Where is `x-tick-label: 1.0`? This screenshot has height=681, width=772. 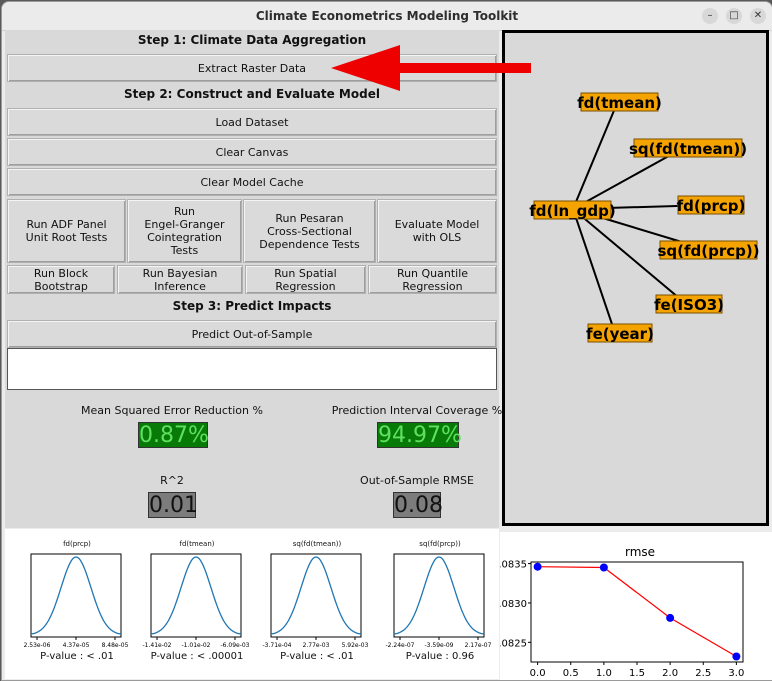
x-tick-label: 1.0 is located at coordinates (604, 673).